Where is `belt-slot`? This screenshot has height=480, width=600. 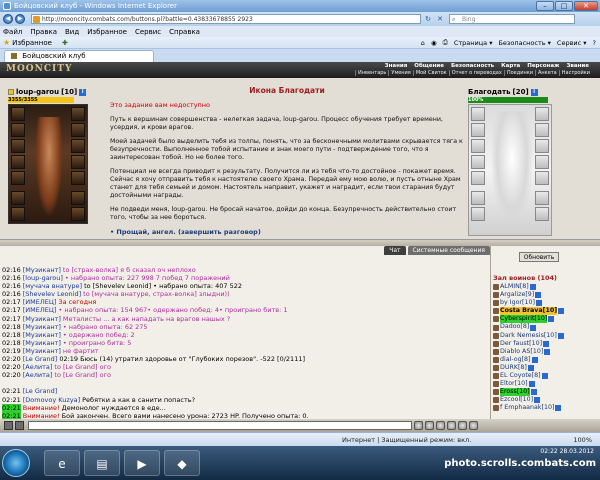 belt-slot is located at coordinates (18, 178).